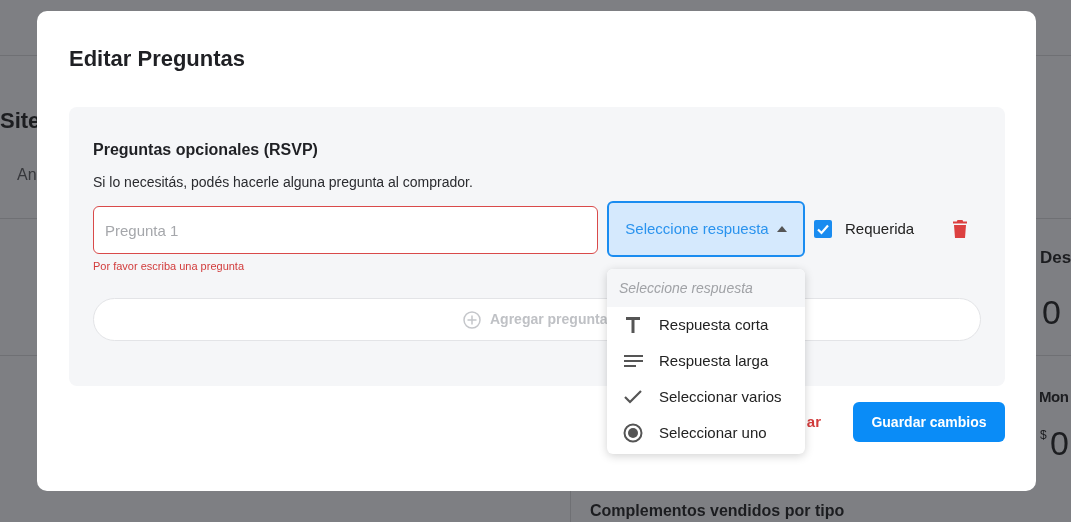 This screenshot has width=1071, height=522. Describe the element at coordinates (633, 433) in the screenshot. I see `radio-icon` at that location.